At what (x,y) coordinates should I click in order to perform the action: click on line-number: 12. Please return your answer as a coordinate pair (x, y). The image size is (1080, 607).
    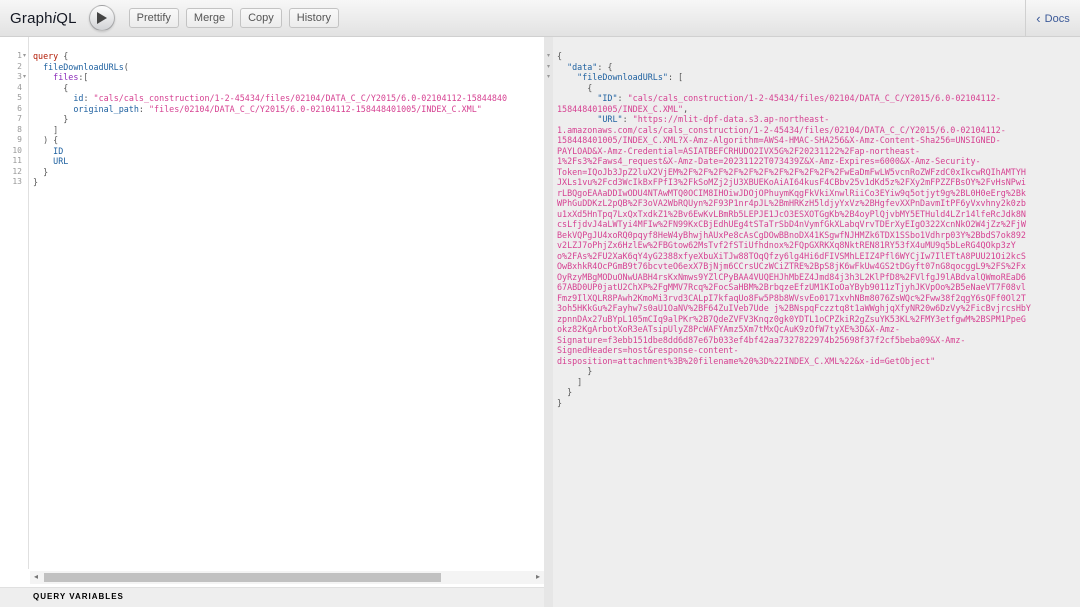
    Looking at the image, I should click on (17, 171).